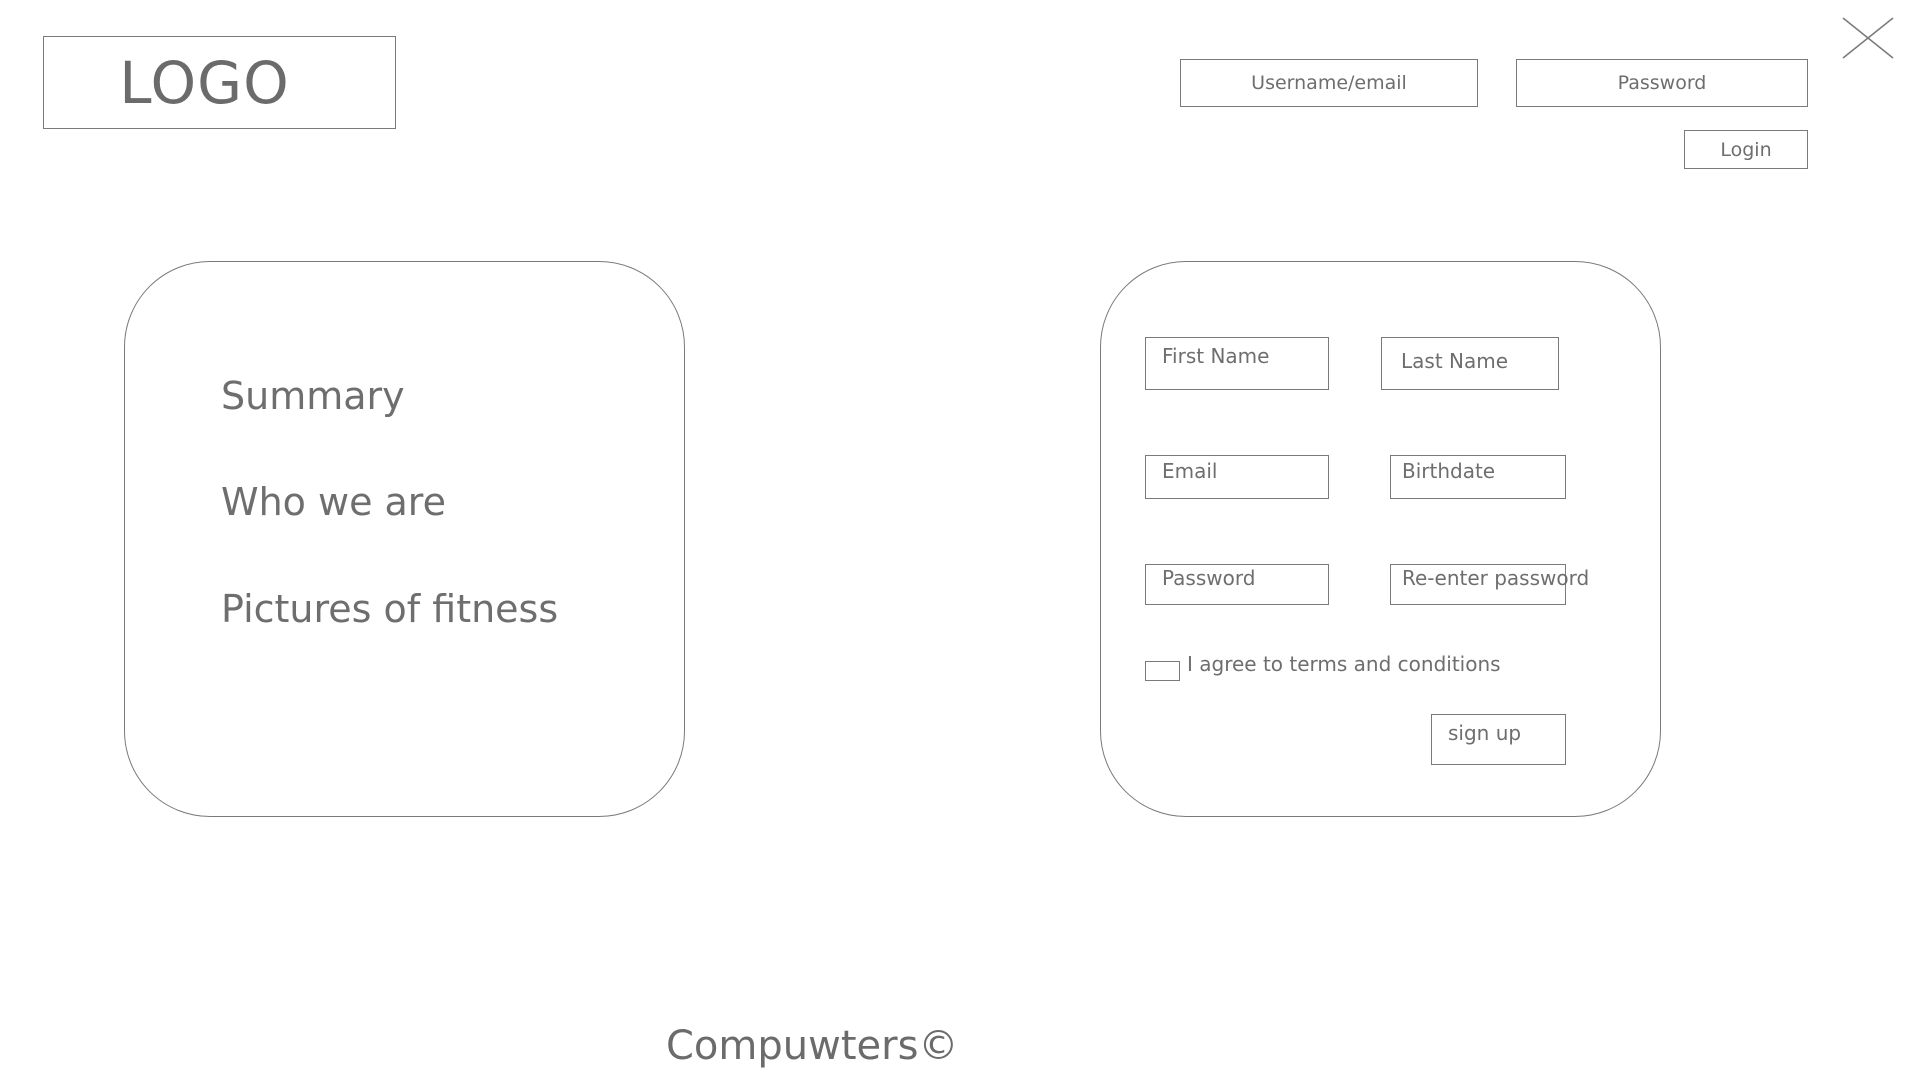 The width and height of the screenshot is (1920, 1080). I want to click on header-password-input: Password, so click(1662, 83).